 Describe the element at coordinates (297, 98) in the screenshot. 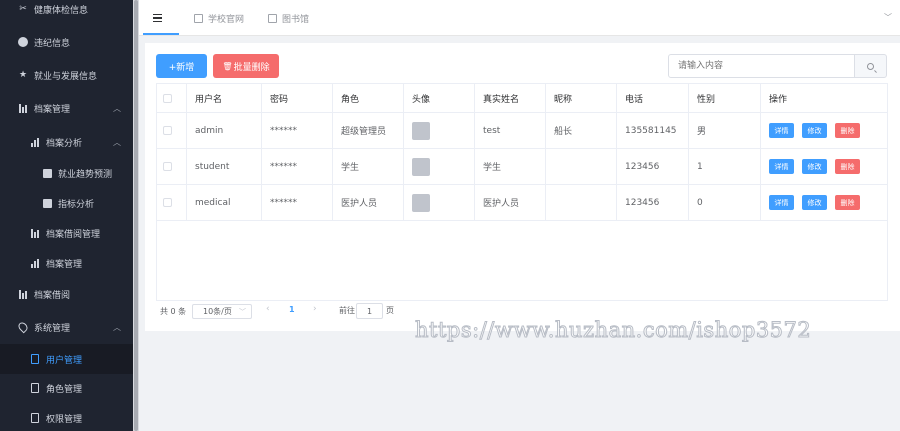

I see `column-header: 密码` at that location.